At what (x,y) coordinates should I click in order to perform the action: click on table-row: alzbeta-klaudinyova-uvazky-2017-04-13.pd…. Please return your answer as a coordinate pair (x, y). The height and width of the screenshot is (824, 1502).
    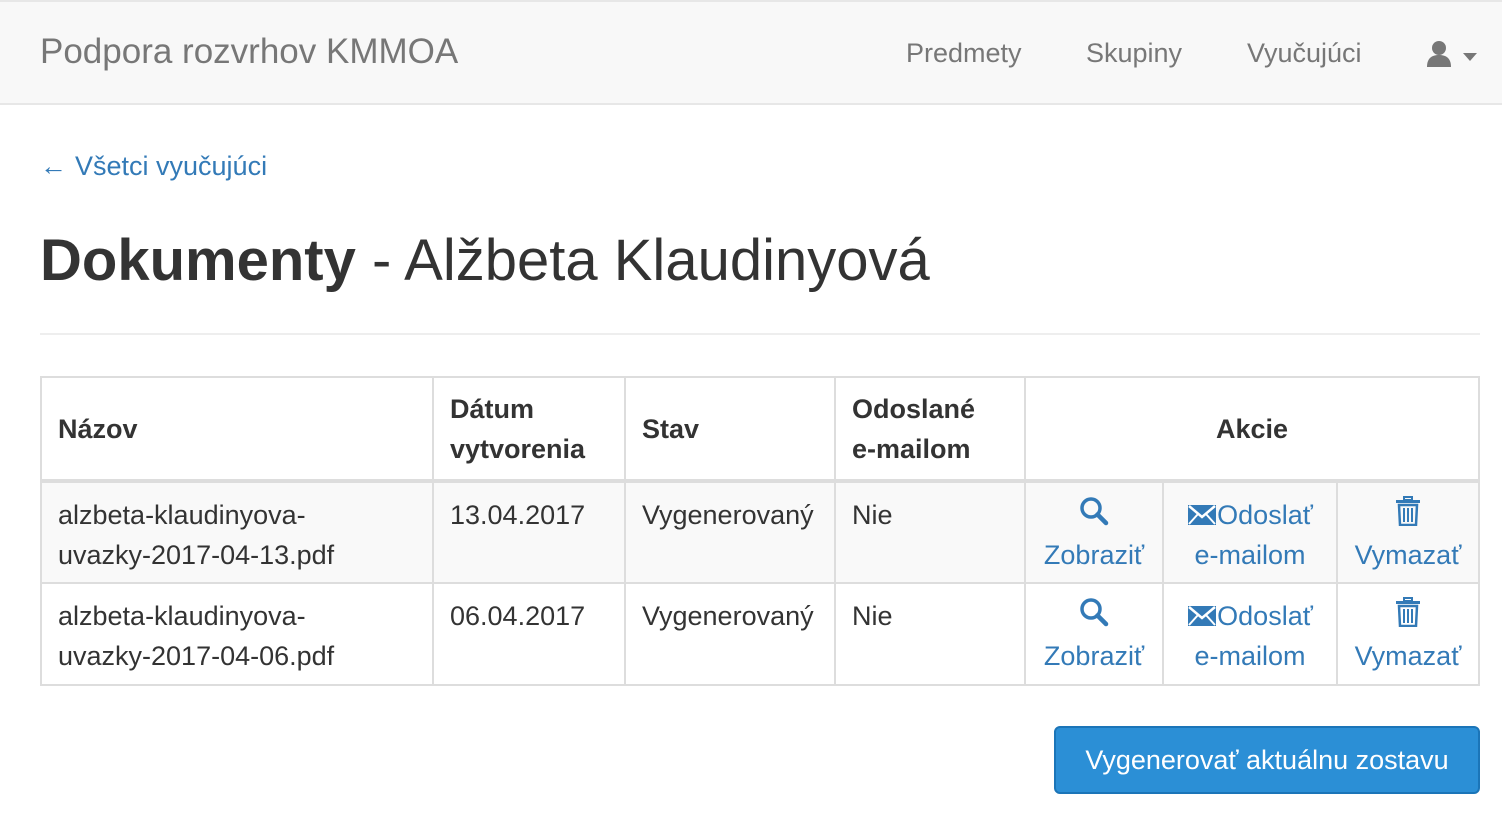
    Looking at the image, I should click on (760, 532).